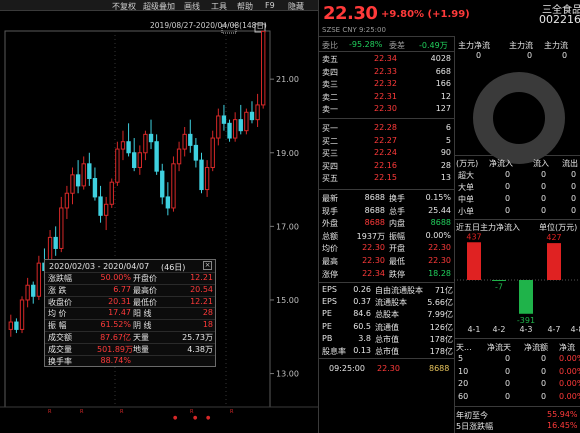  Describe the element at coordinates (270, 5) in the screenshot. I see `toolbar-f9: F9` at that location.